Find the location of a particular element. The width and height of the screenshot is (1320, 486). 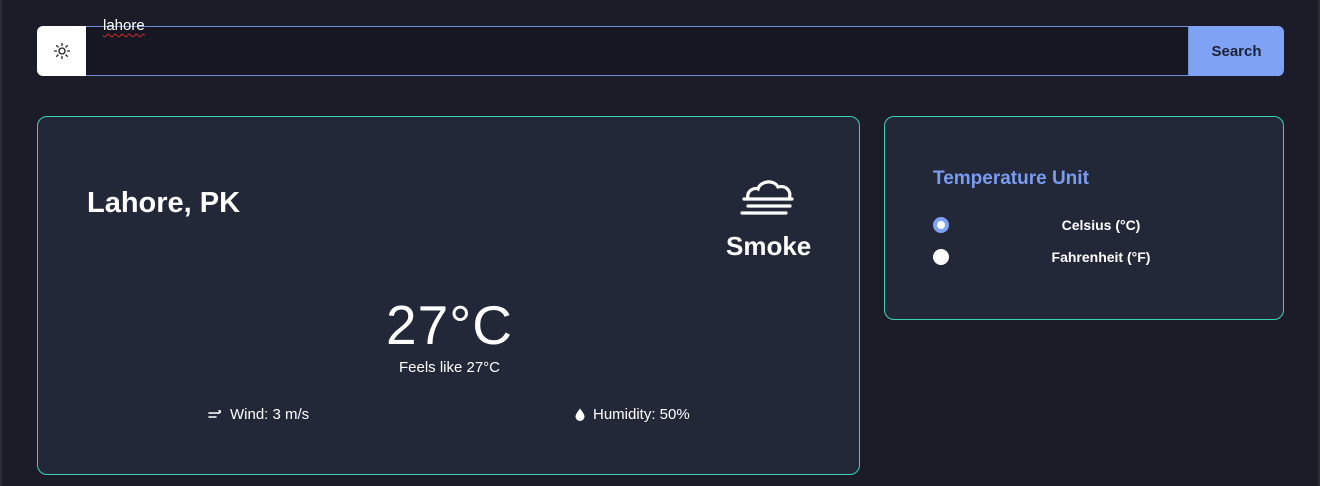

fahrenheit-label: Fahrenheit (°F) is located at coordinates (1101, 257).